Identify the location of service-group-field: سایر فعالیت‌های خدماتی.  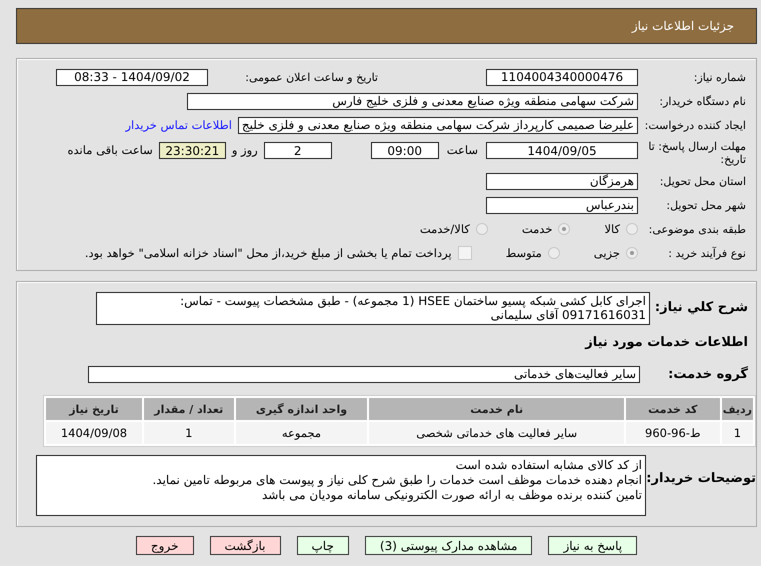
(364, 374).